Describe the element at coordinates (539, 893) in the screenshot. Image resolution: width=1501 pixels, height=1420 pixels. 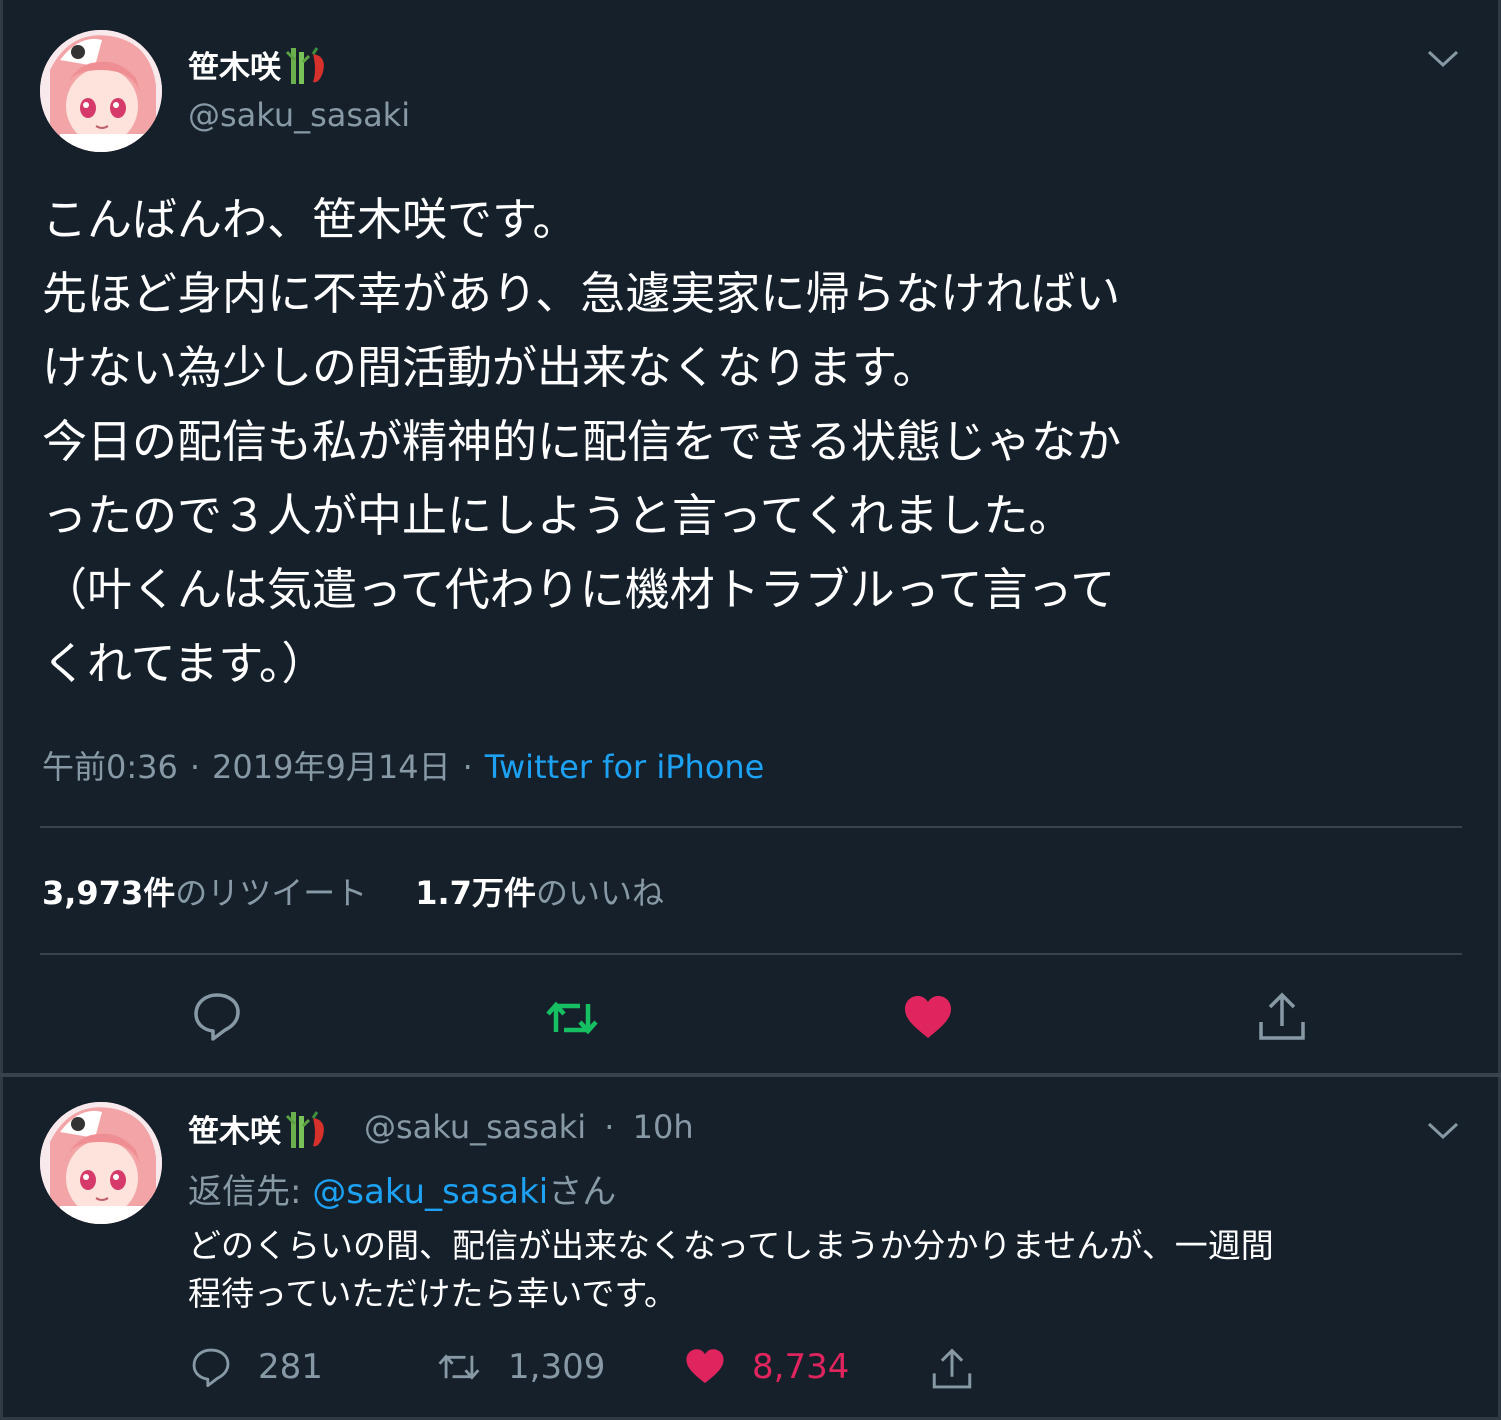
I see `likes-stat: 1.7万件のいいね` at that location.